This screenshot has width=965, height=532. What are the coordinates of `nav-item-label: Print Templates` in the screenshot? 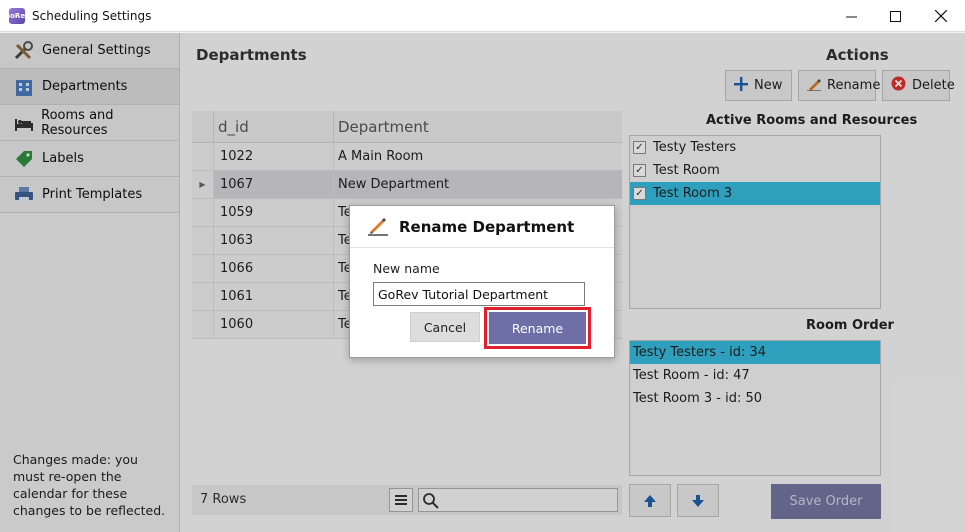 It's located at (92, 194).